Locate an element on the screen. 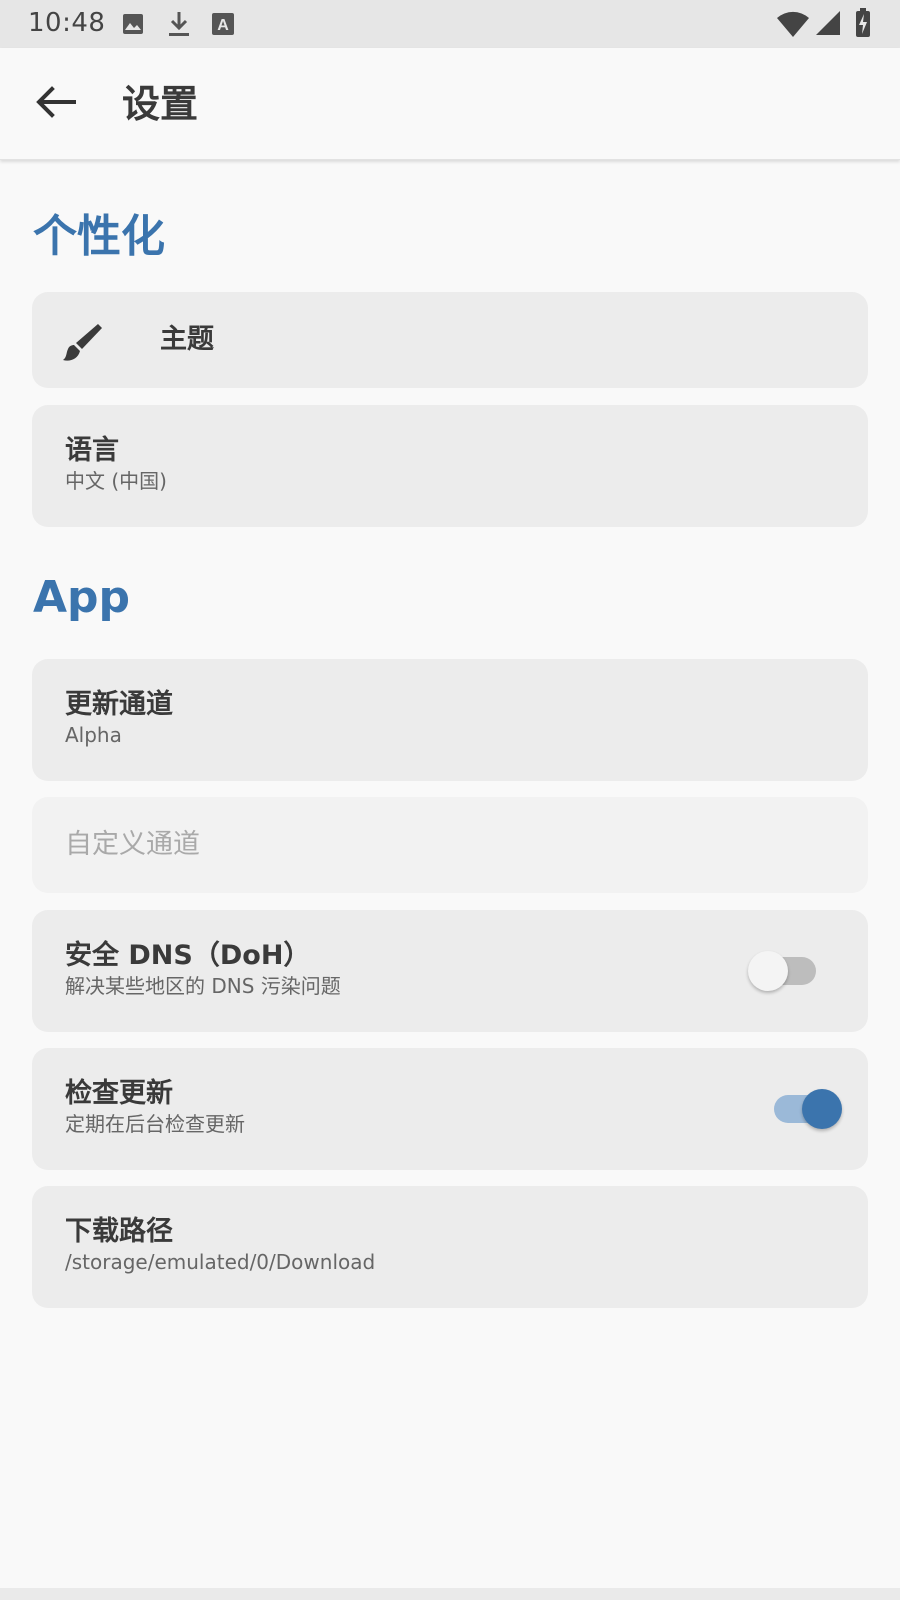 The image size is (900, 1600). app-bar: 设置 is located at coordinates (450, 104).